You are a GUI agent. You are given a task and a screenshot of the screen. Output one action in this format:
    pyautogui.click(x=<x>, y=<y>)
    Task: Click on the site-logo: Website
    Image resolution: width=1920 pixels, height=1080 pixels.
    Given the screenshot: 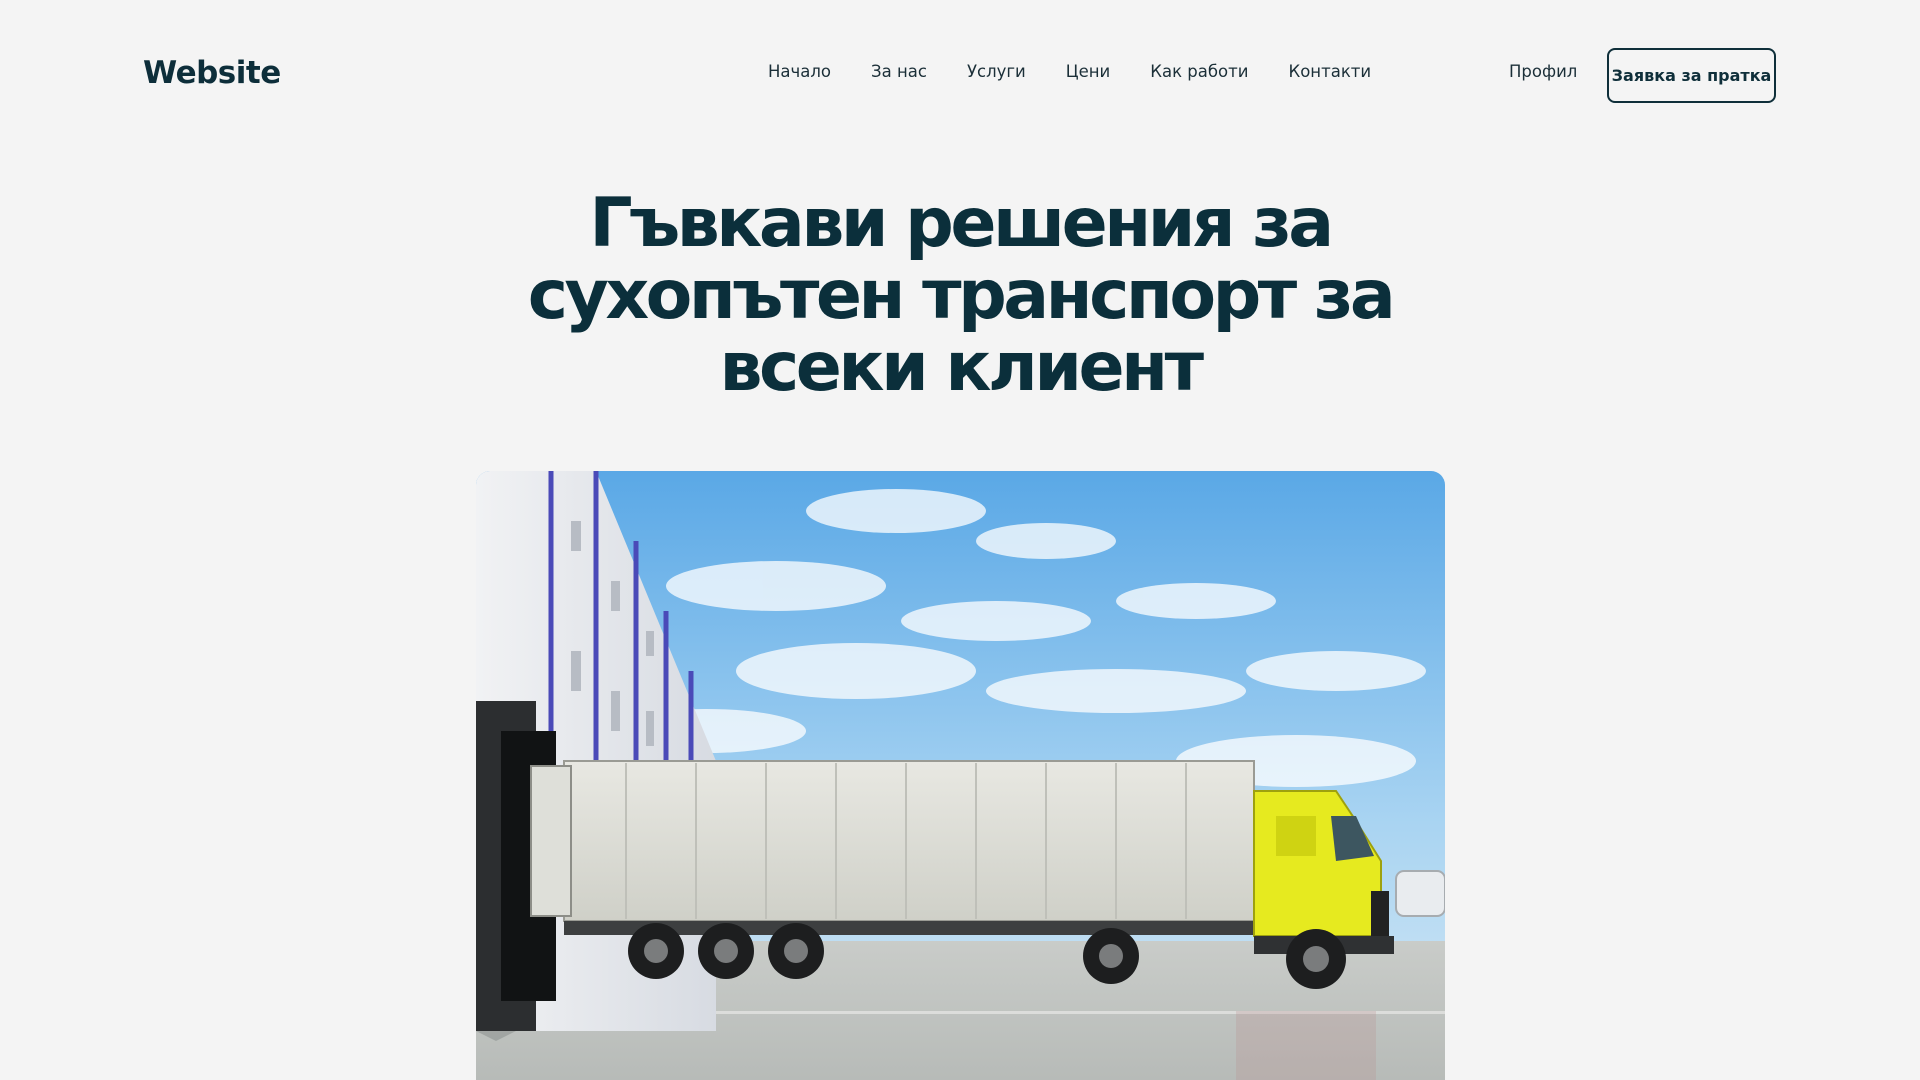 What is the action you would take?
    pyautogui.click(x=212, y=73)
    